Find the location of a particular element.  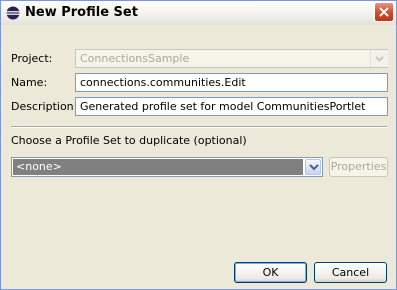

profile-set-dropdown: <none> is located at coordinates (167, 167).